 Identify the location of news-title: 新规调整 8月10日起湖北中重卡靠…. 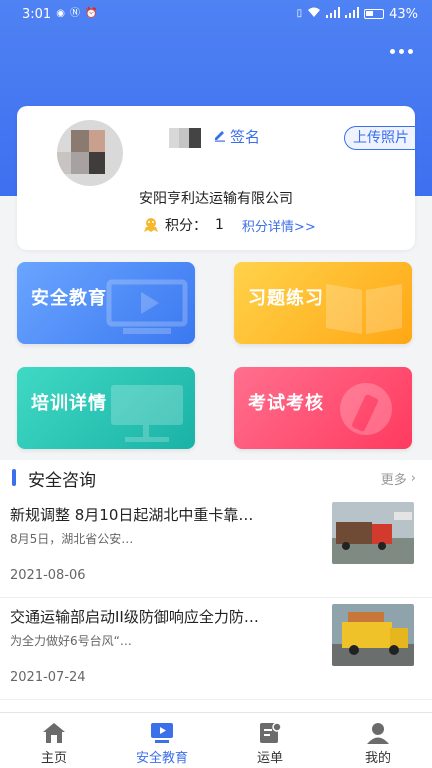
(132, 515).